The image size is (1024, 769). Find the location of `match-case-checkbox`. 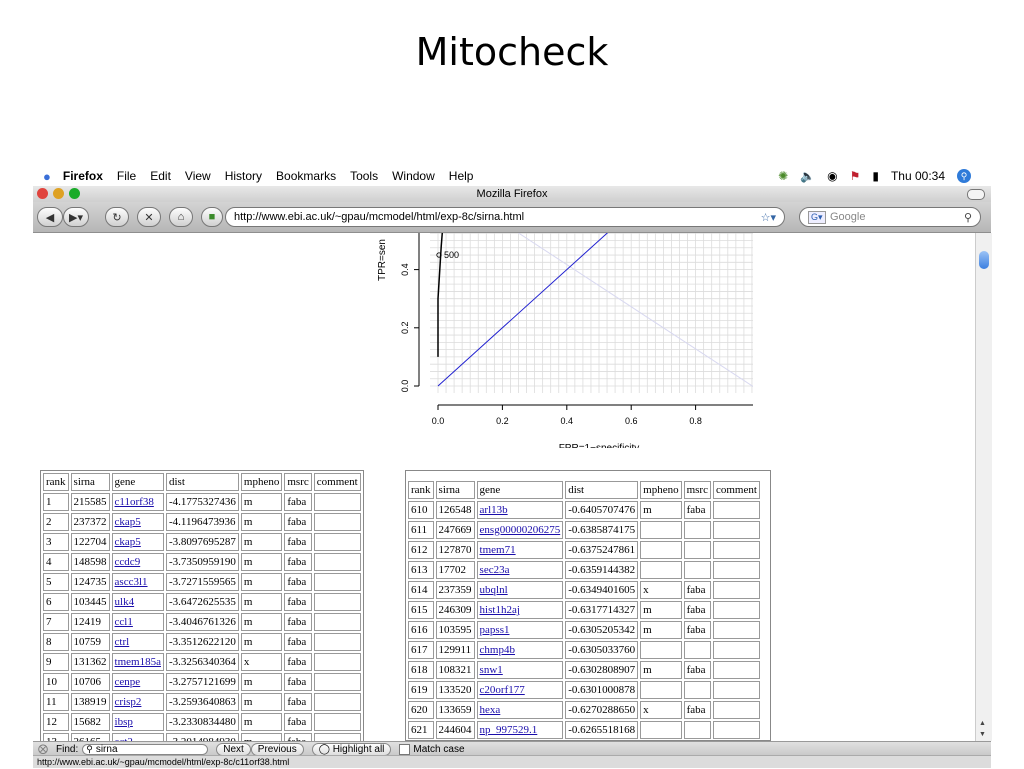

match-case-checkbox is located at coordinates (405, 749).